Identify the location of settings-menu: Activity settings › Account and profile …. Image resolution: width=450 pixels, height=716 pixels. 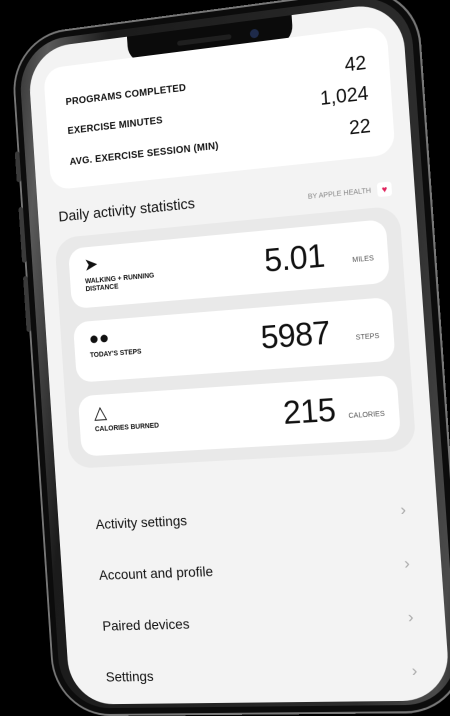
(246, 485).